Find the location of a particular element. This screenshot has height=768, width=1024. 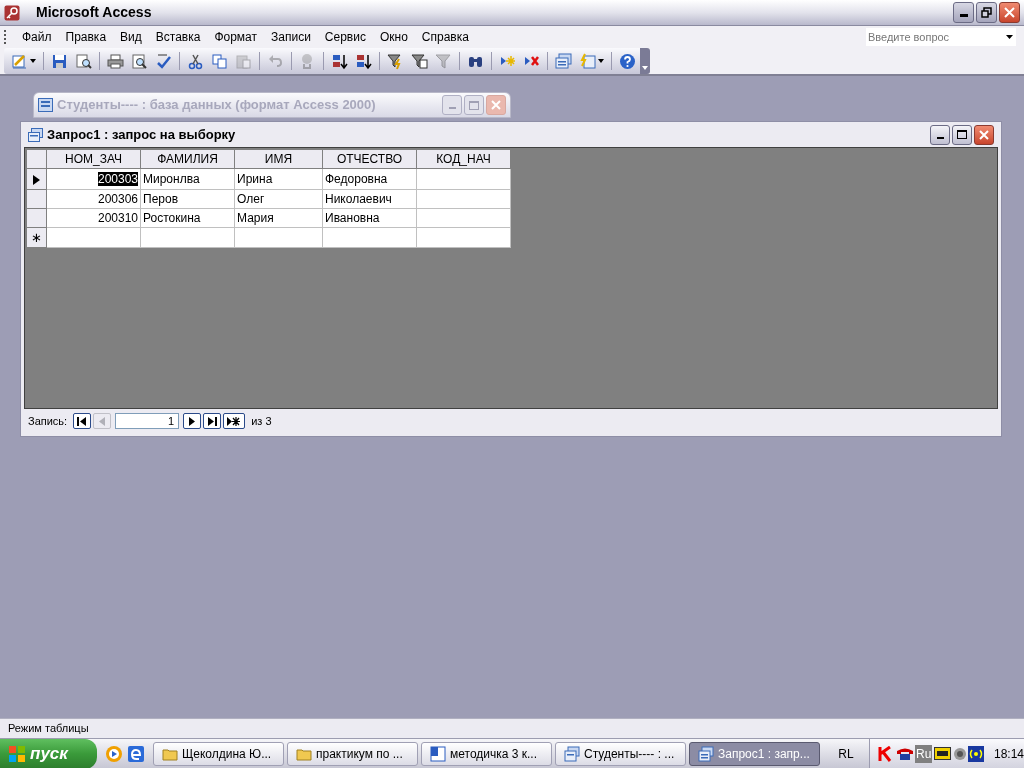

menu-item: Правка is located at coordinates (86, 37).